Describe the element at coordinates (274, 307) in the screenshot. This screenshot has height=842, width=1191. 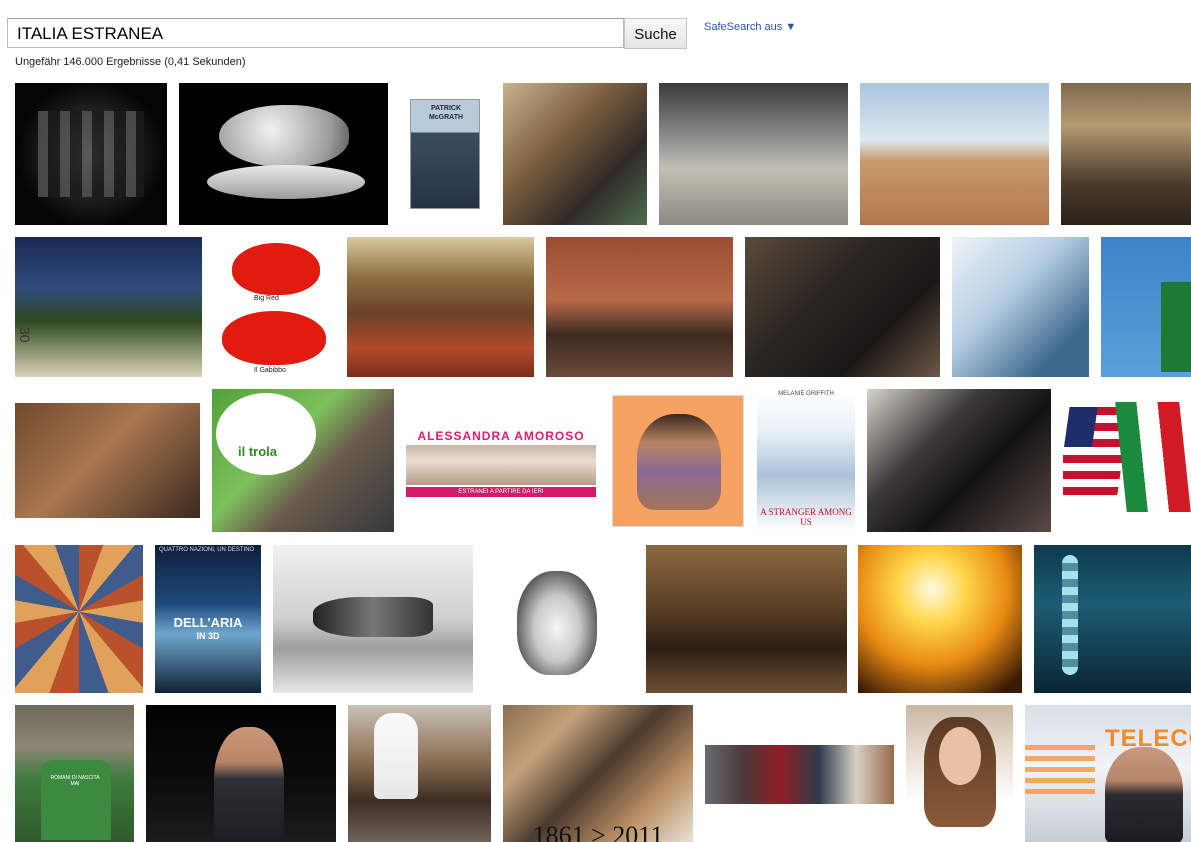
I see `image-result: Big Red Il Gabibbo` at that location.